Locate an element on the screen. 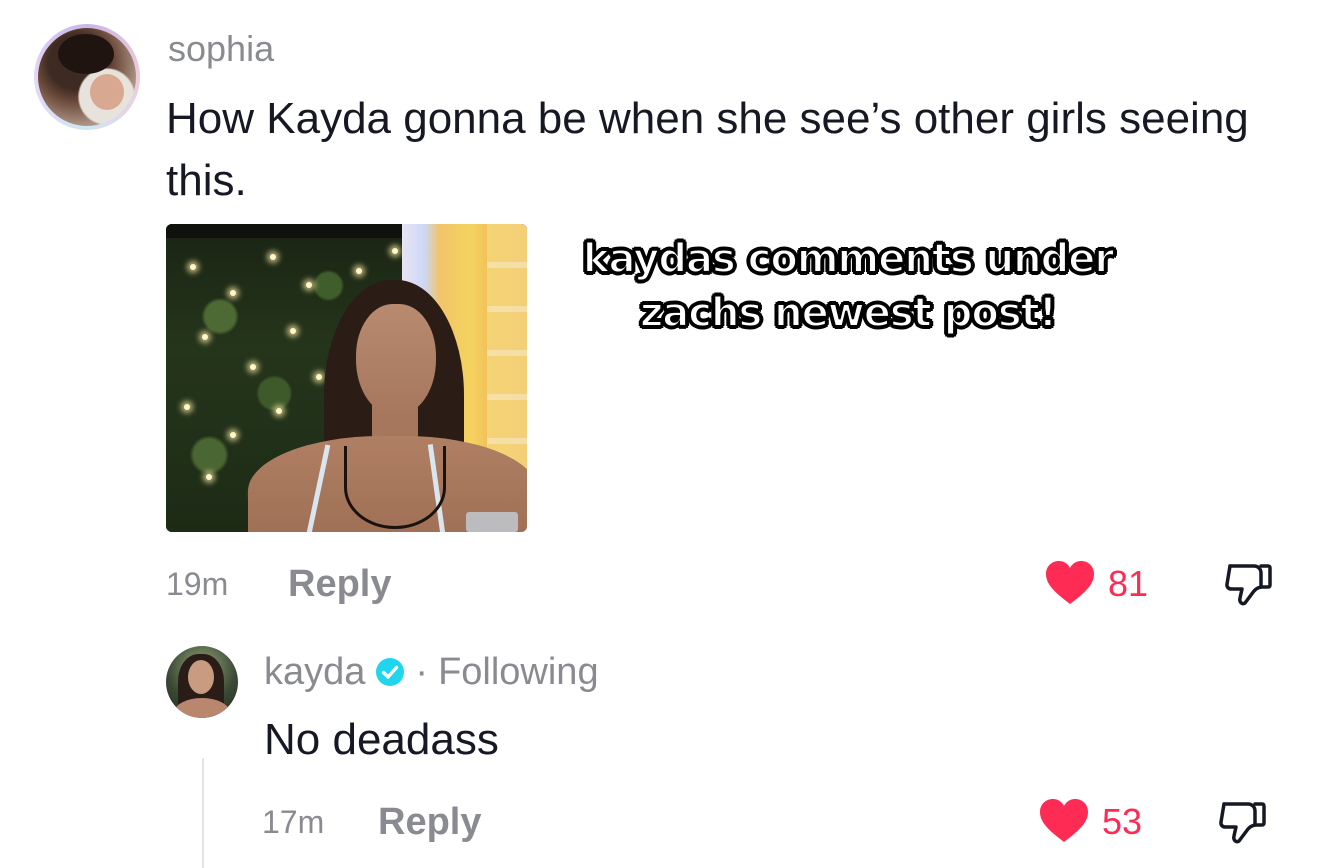 The width and height of the screenshot is (1320, 868). reply-username: kayda is located at coordinates (314, 672).